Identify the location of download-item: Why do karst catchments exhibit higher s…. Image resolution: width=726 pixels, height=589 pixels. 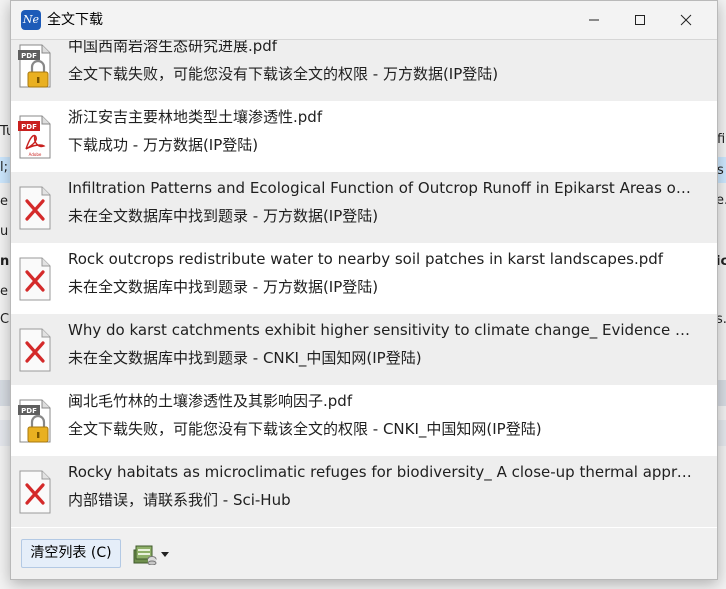
(364, 349).